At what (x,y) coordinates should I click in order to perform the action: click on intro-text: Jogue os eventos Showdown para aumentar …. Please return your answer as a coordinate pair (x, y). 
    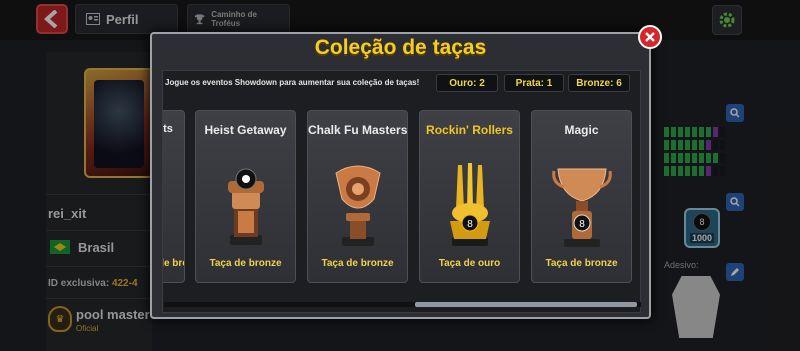
    Looking at the image, I should click on (292, 82).